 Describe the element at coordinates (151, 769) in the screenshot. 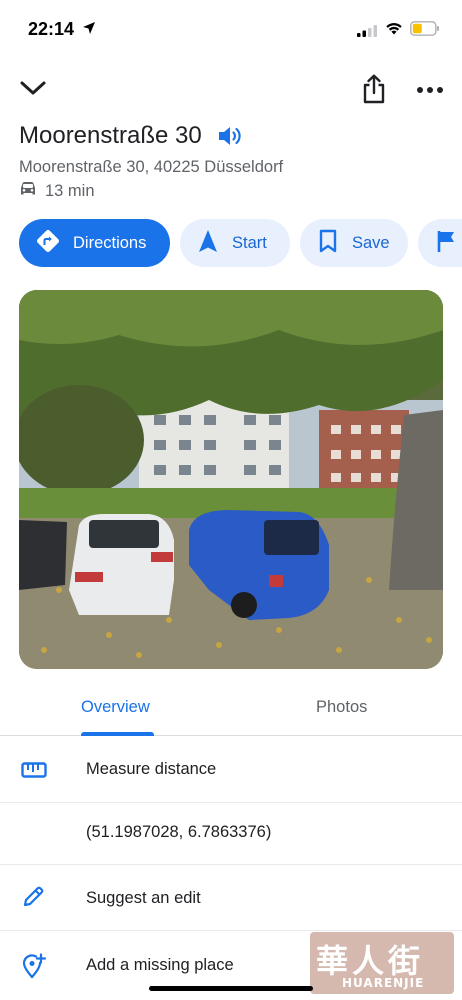

I see `measure-distance-label: Measure distance` at that location.